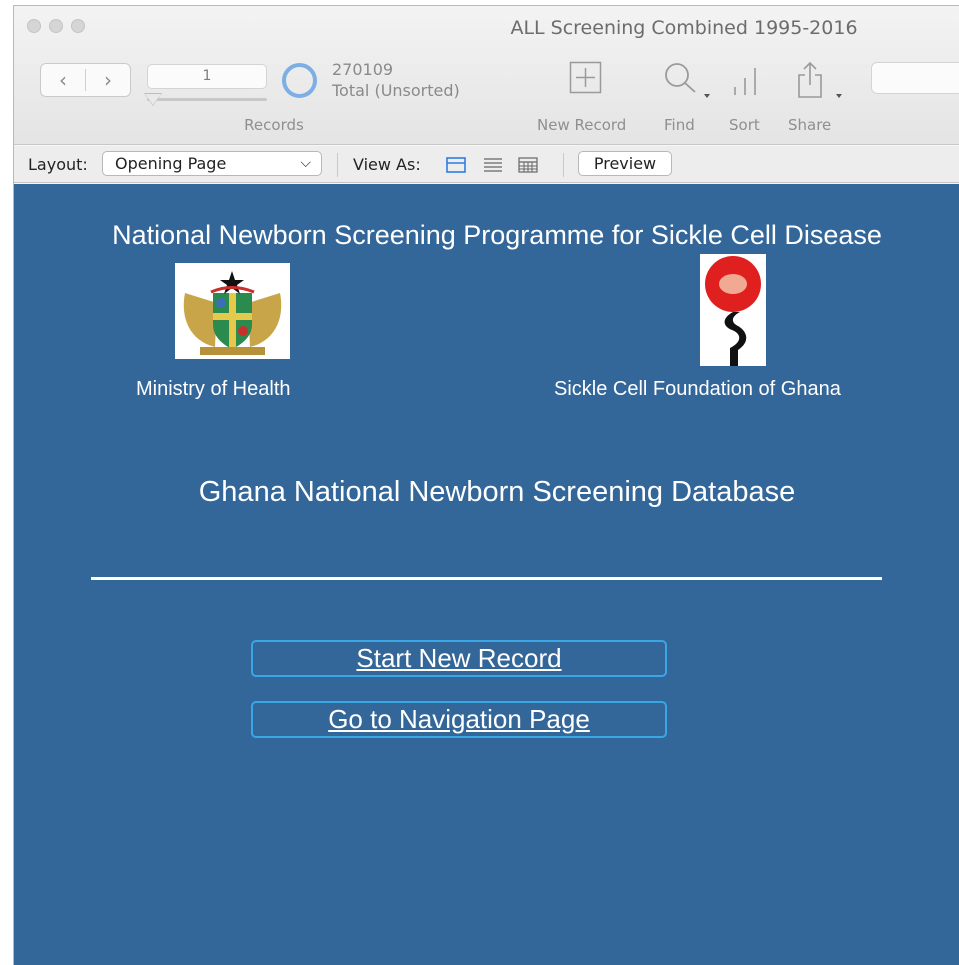  What do you see at coordinates (207, 99) in the screenshot?
I see `record-slider-track` at bounding box center [207, 99].